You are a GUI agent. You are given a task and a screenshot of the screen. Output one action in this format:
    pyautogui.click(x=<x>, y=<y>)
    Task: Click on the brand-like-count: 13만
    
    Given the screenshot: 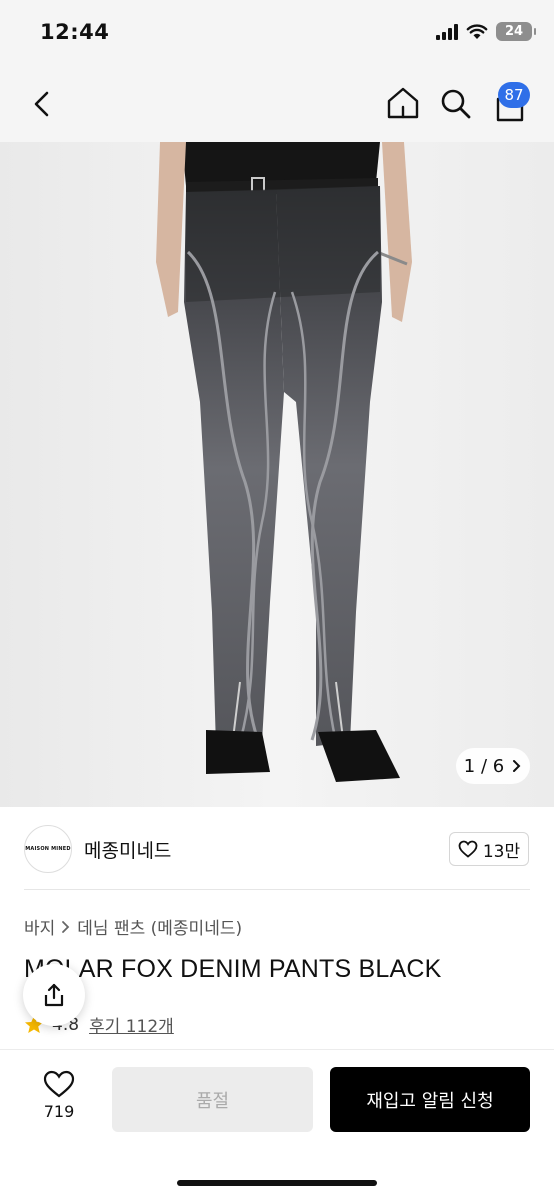 What is the action you would take?
    pyautogui.click(x=501, y=851)
    